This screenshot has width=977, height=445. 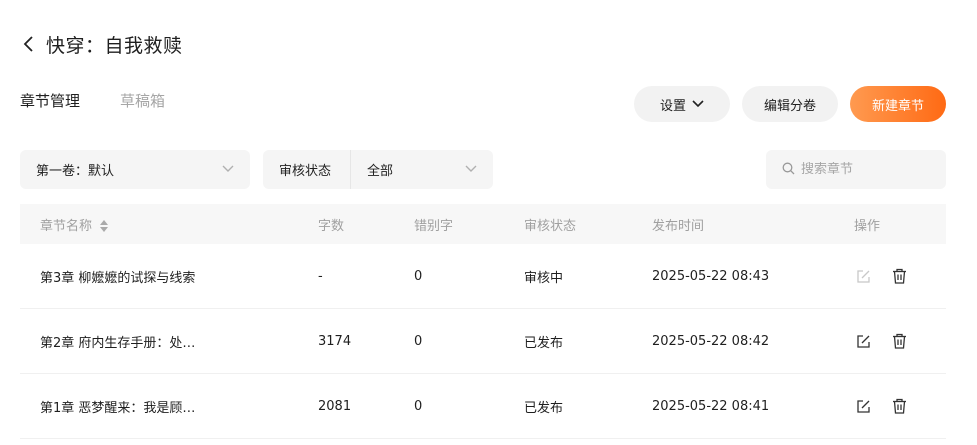 I want to click on column-header-words: 字数, so click(x=331, y=226).